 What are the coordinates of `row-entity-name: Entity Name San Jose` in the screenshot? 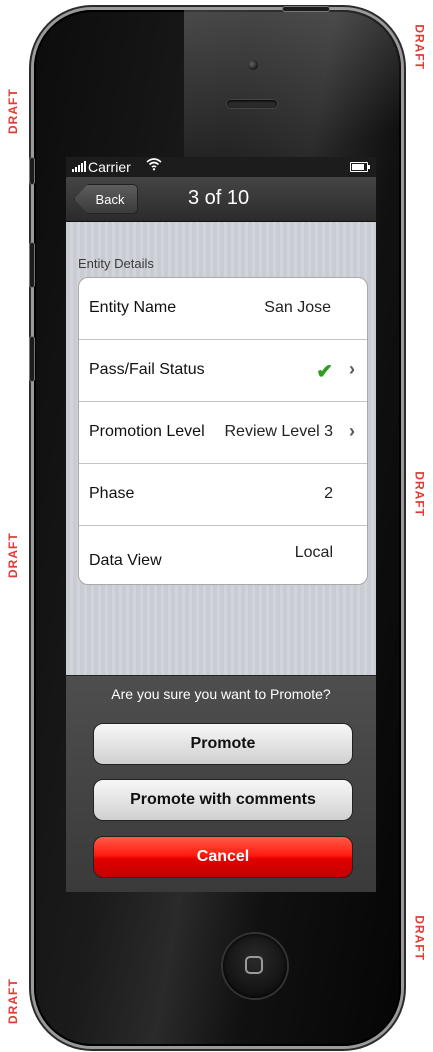 It's located at (223, 309).